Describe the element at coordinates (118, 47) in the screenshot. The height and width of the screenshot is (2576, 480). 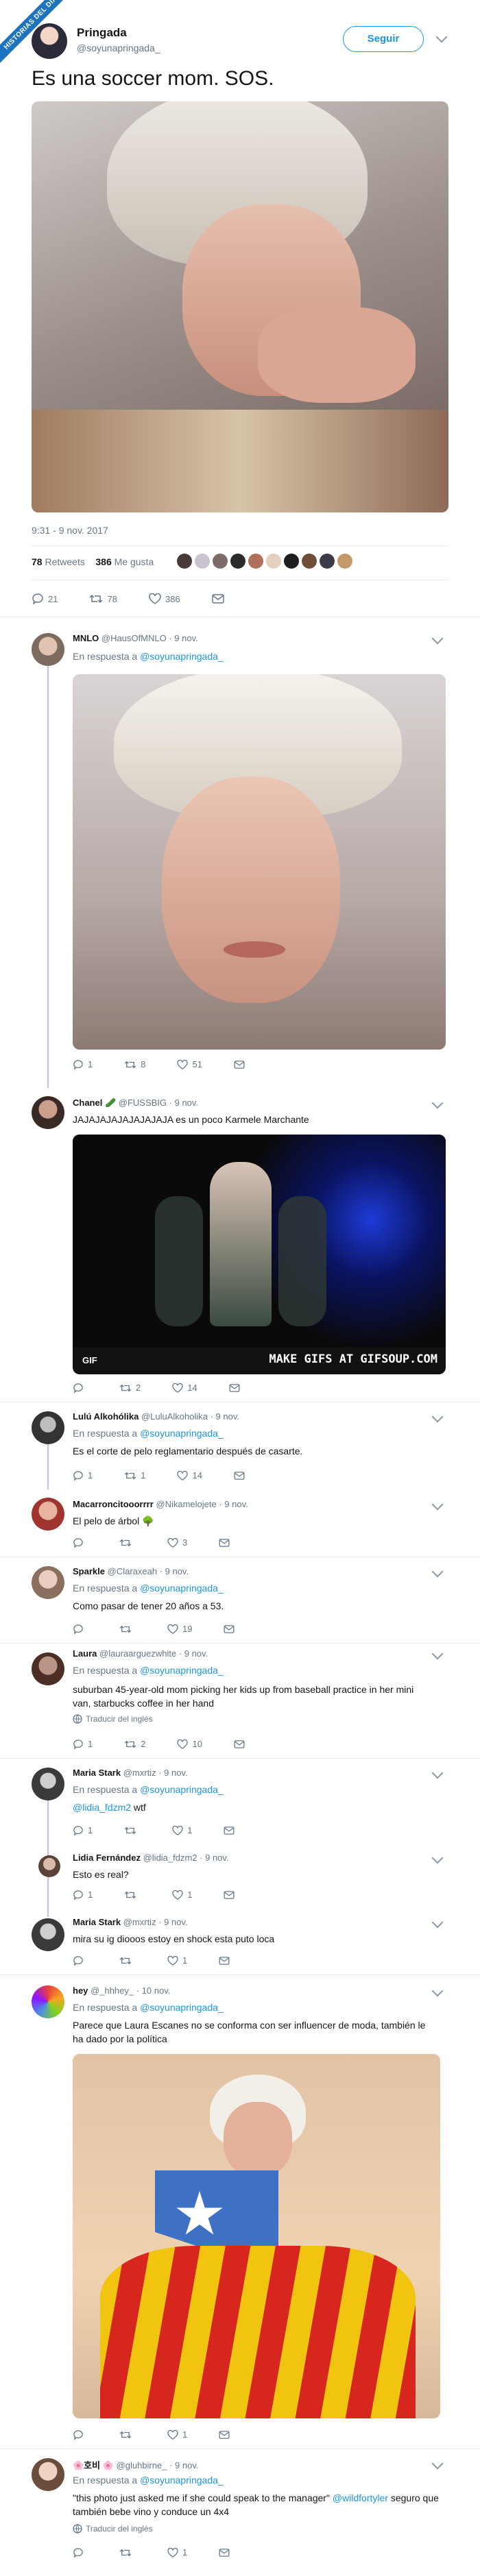
I see `main-author-handle: @soyunapringada_` at that location.